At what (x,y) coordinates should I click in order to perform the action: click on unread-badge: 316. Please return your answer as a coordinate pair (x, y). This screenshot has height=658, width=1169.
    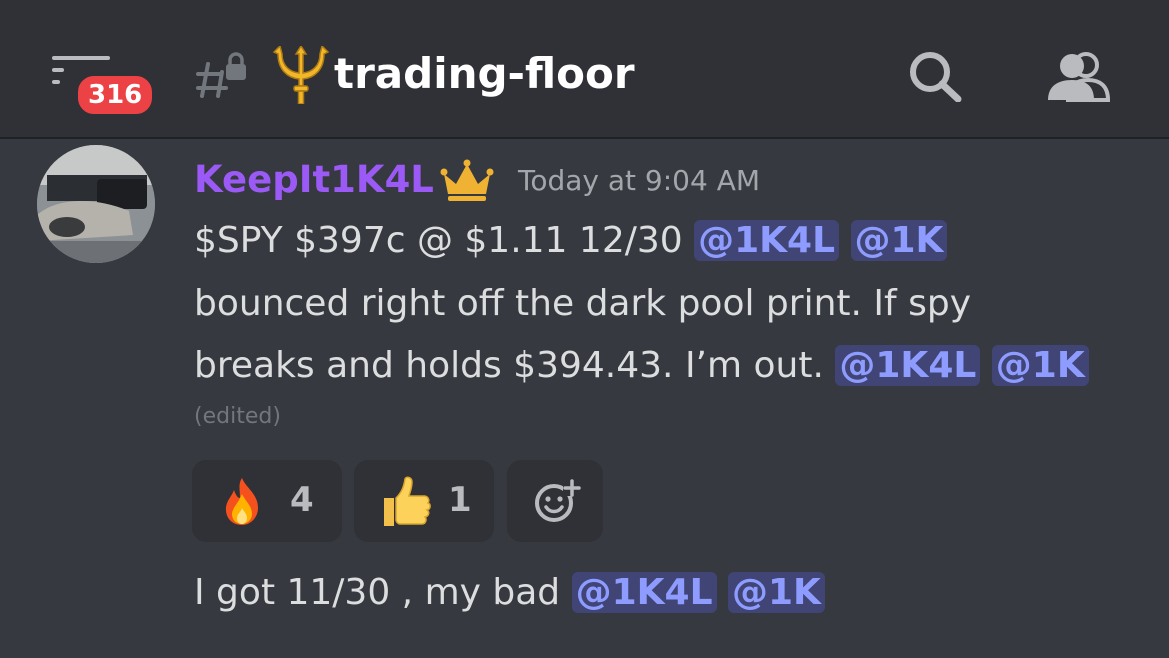
    Looking at the image, I should click on (115, 95).